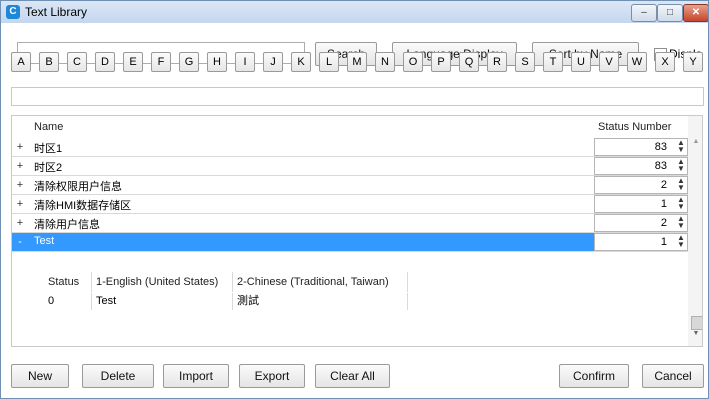  Describe the element at coordinates (13, 12) in the screenshot. I see `app-icon: C` at that location.